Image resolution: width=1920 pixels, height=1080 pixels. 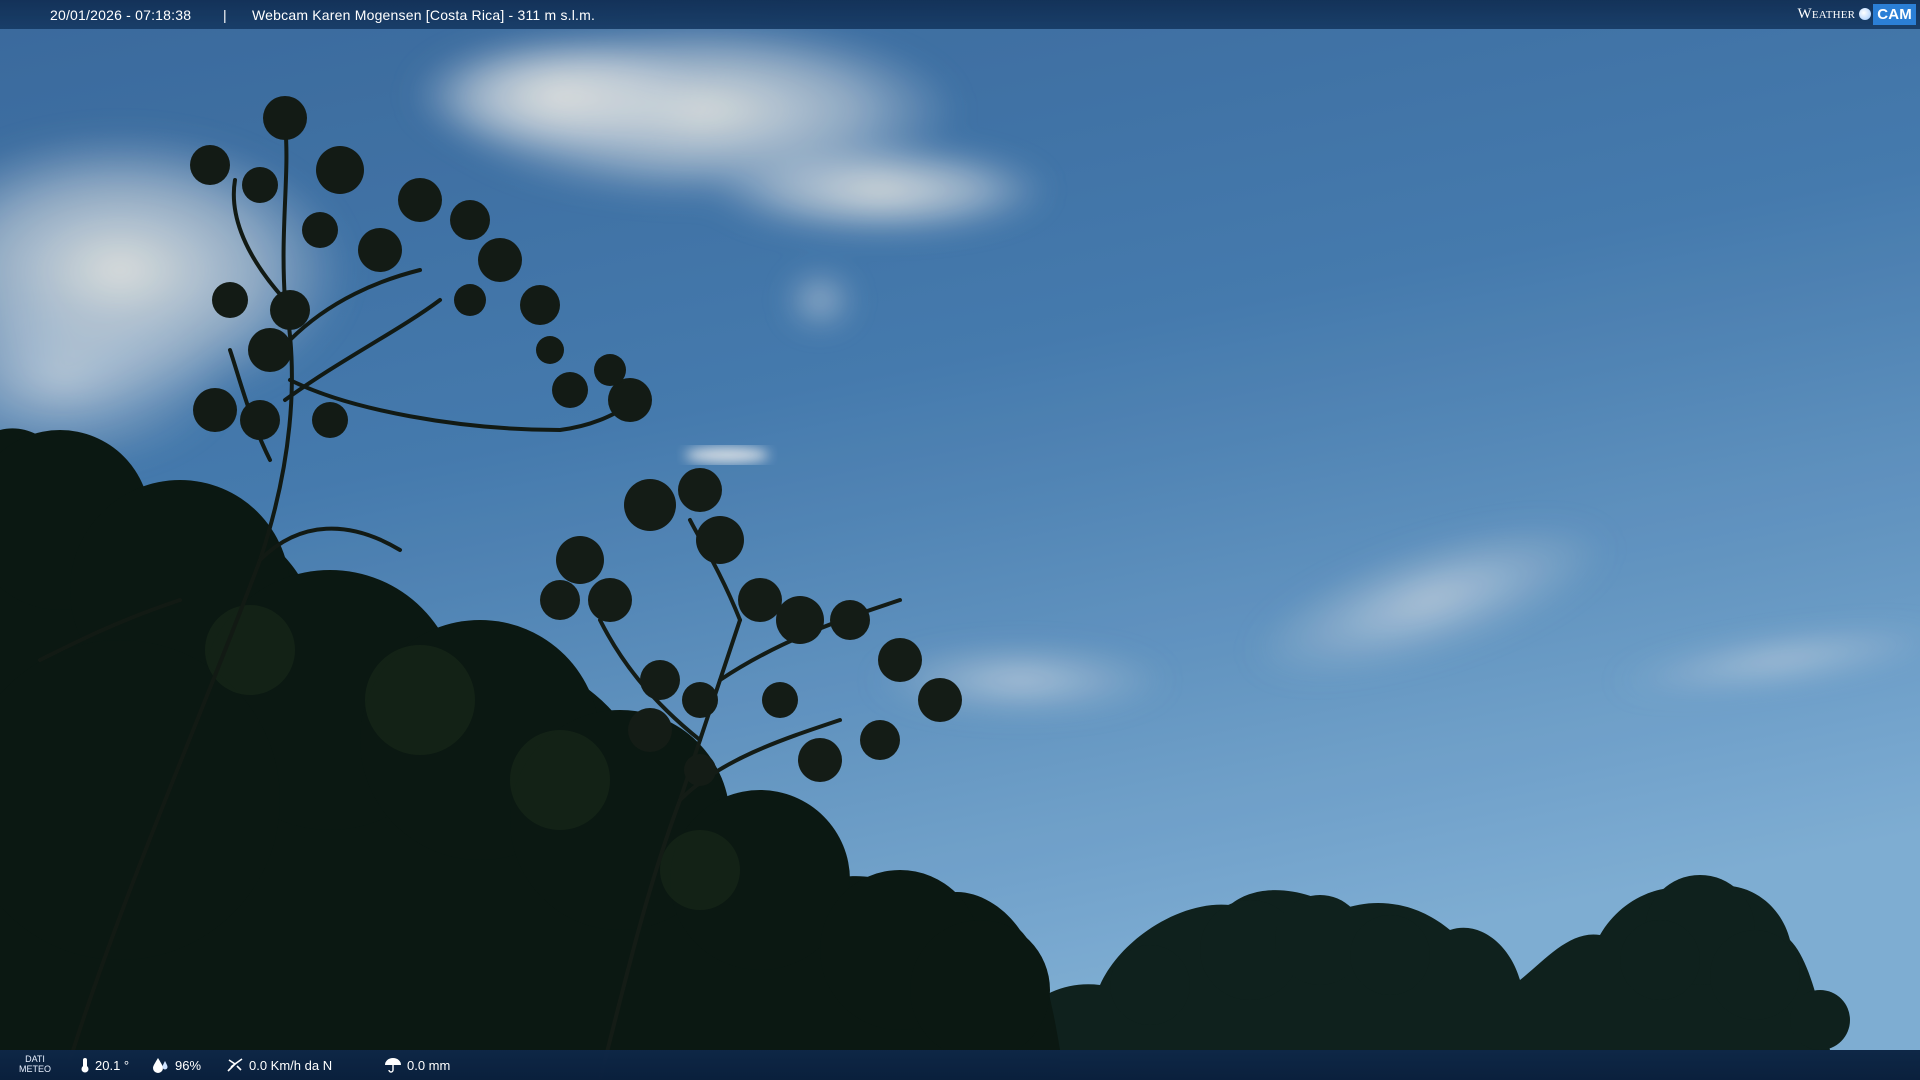 I want to click on weathercam-logo: Weather CAM, so click(x=1856, y=14).